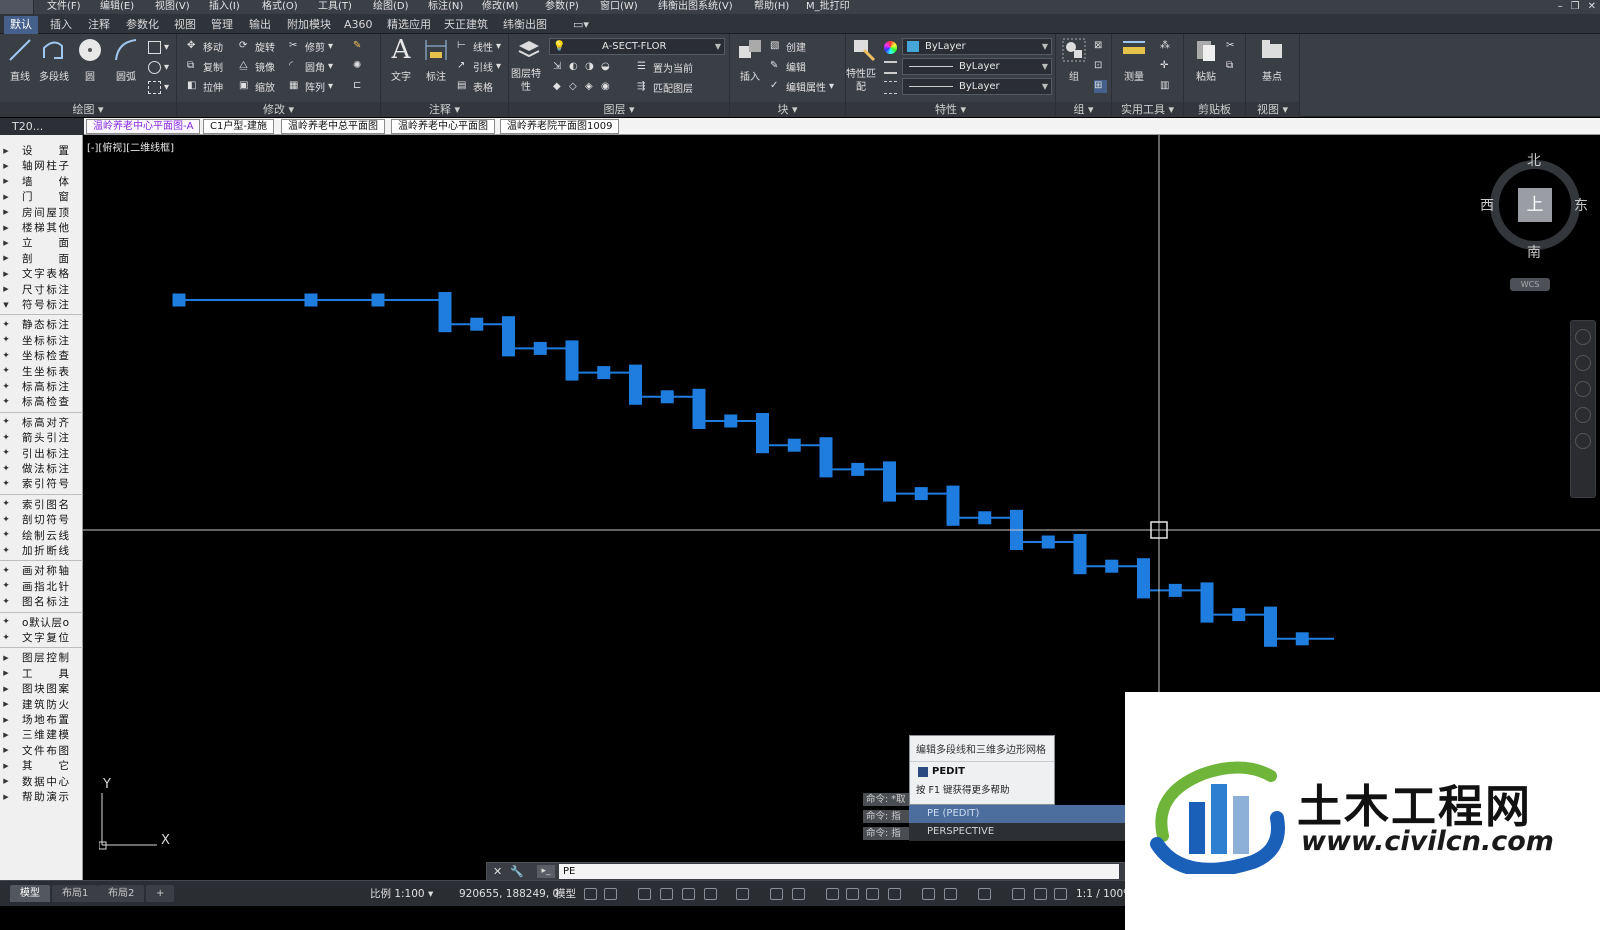 This screenshot has width=1600, height=930. Describe the element at coordinates (205, 46) in the screenshot. I see `move-button: ✥ 移动` at that location.